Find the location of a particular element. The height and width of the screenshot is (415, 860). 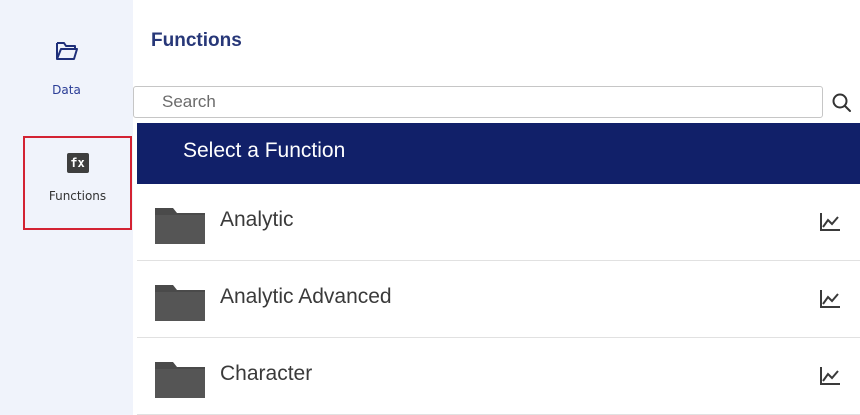

list-item-label: Character is located at coordinates (266, 373).